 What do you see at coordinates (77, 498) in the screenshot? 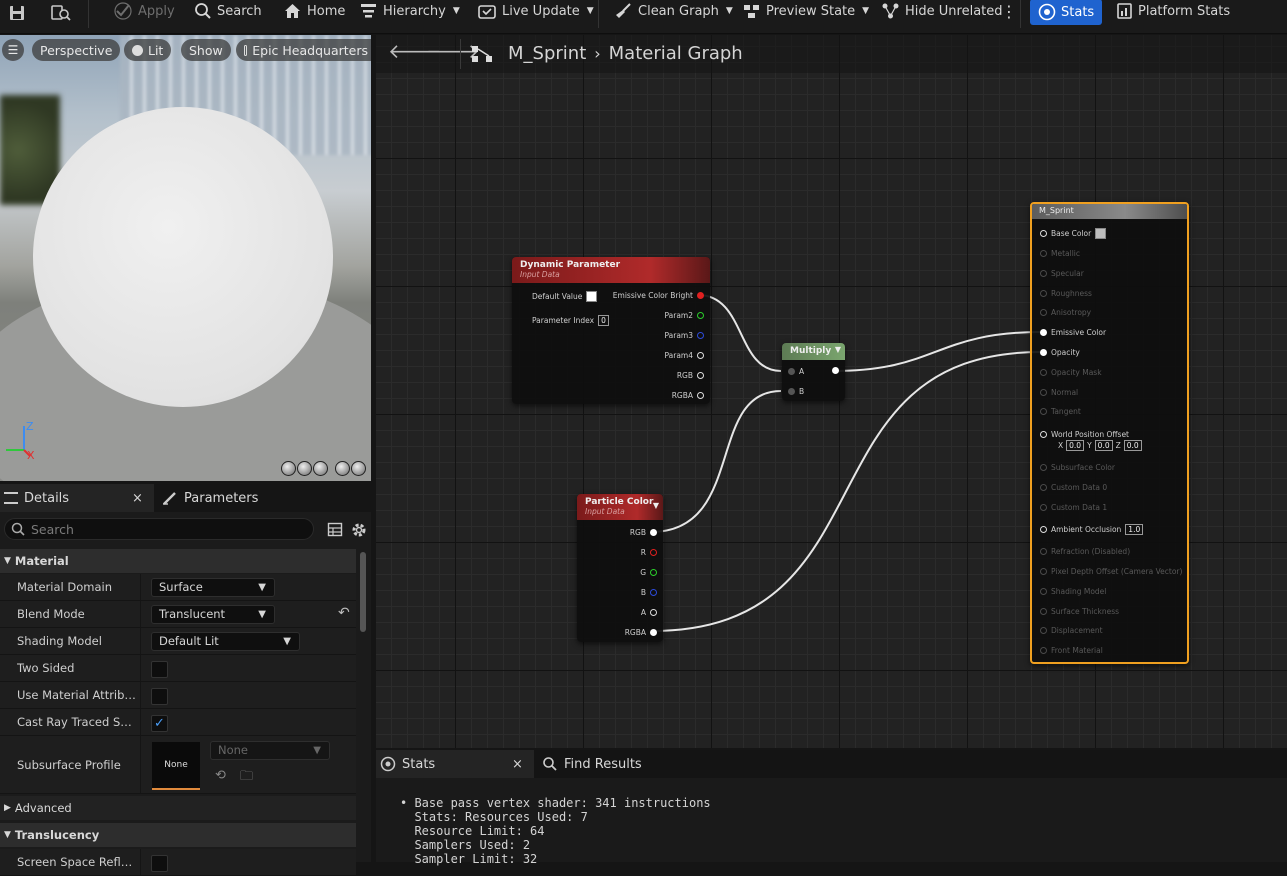
I see `tab-details: Details ×` at bounding box center [77, 498].